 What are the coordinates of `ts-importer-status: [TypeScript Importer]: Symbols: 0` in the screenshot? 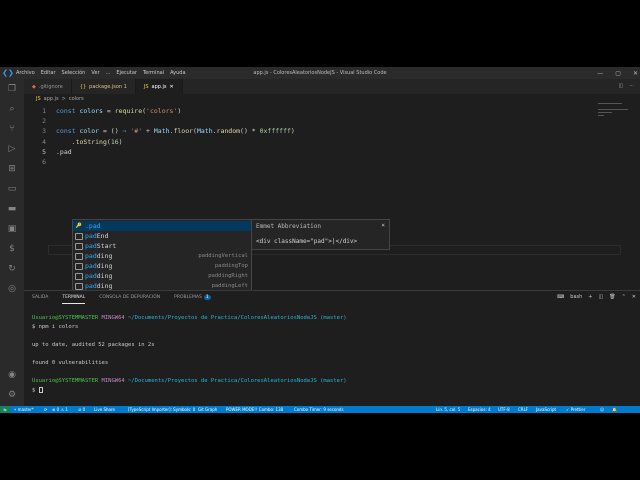 It's located at (161, 409).